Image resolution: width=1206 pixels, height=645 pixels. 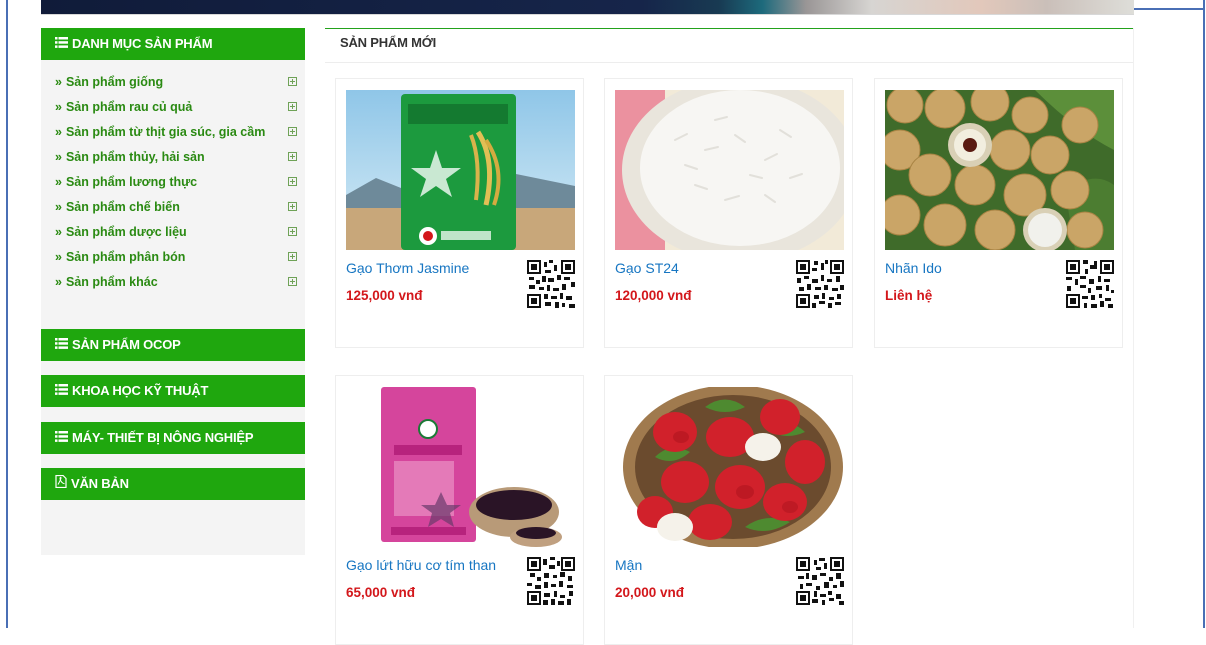 What do you see at coordinates (131, 182) in the screenshot?
I see `sidebar-item-label: Sản phẩm lương thực` at bounding box center [131, 182].